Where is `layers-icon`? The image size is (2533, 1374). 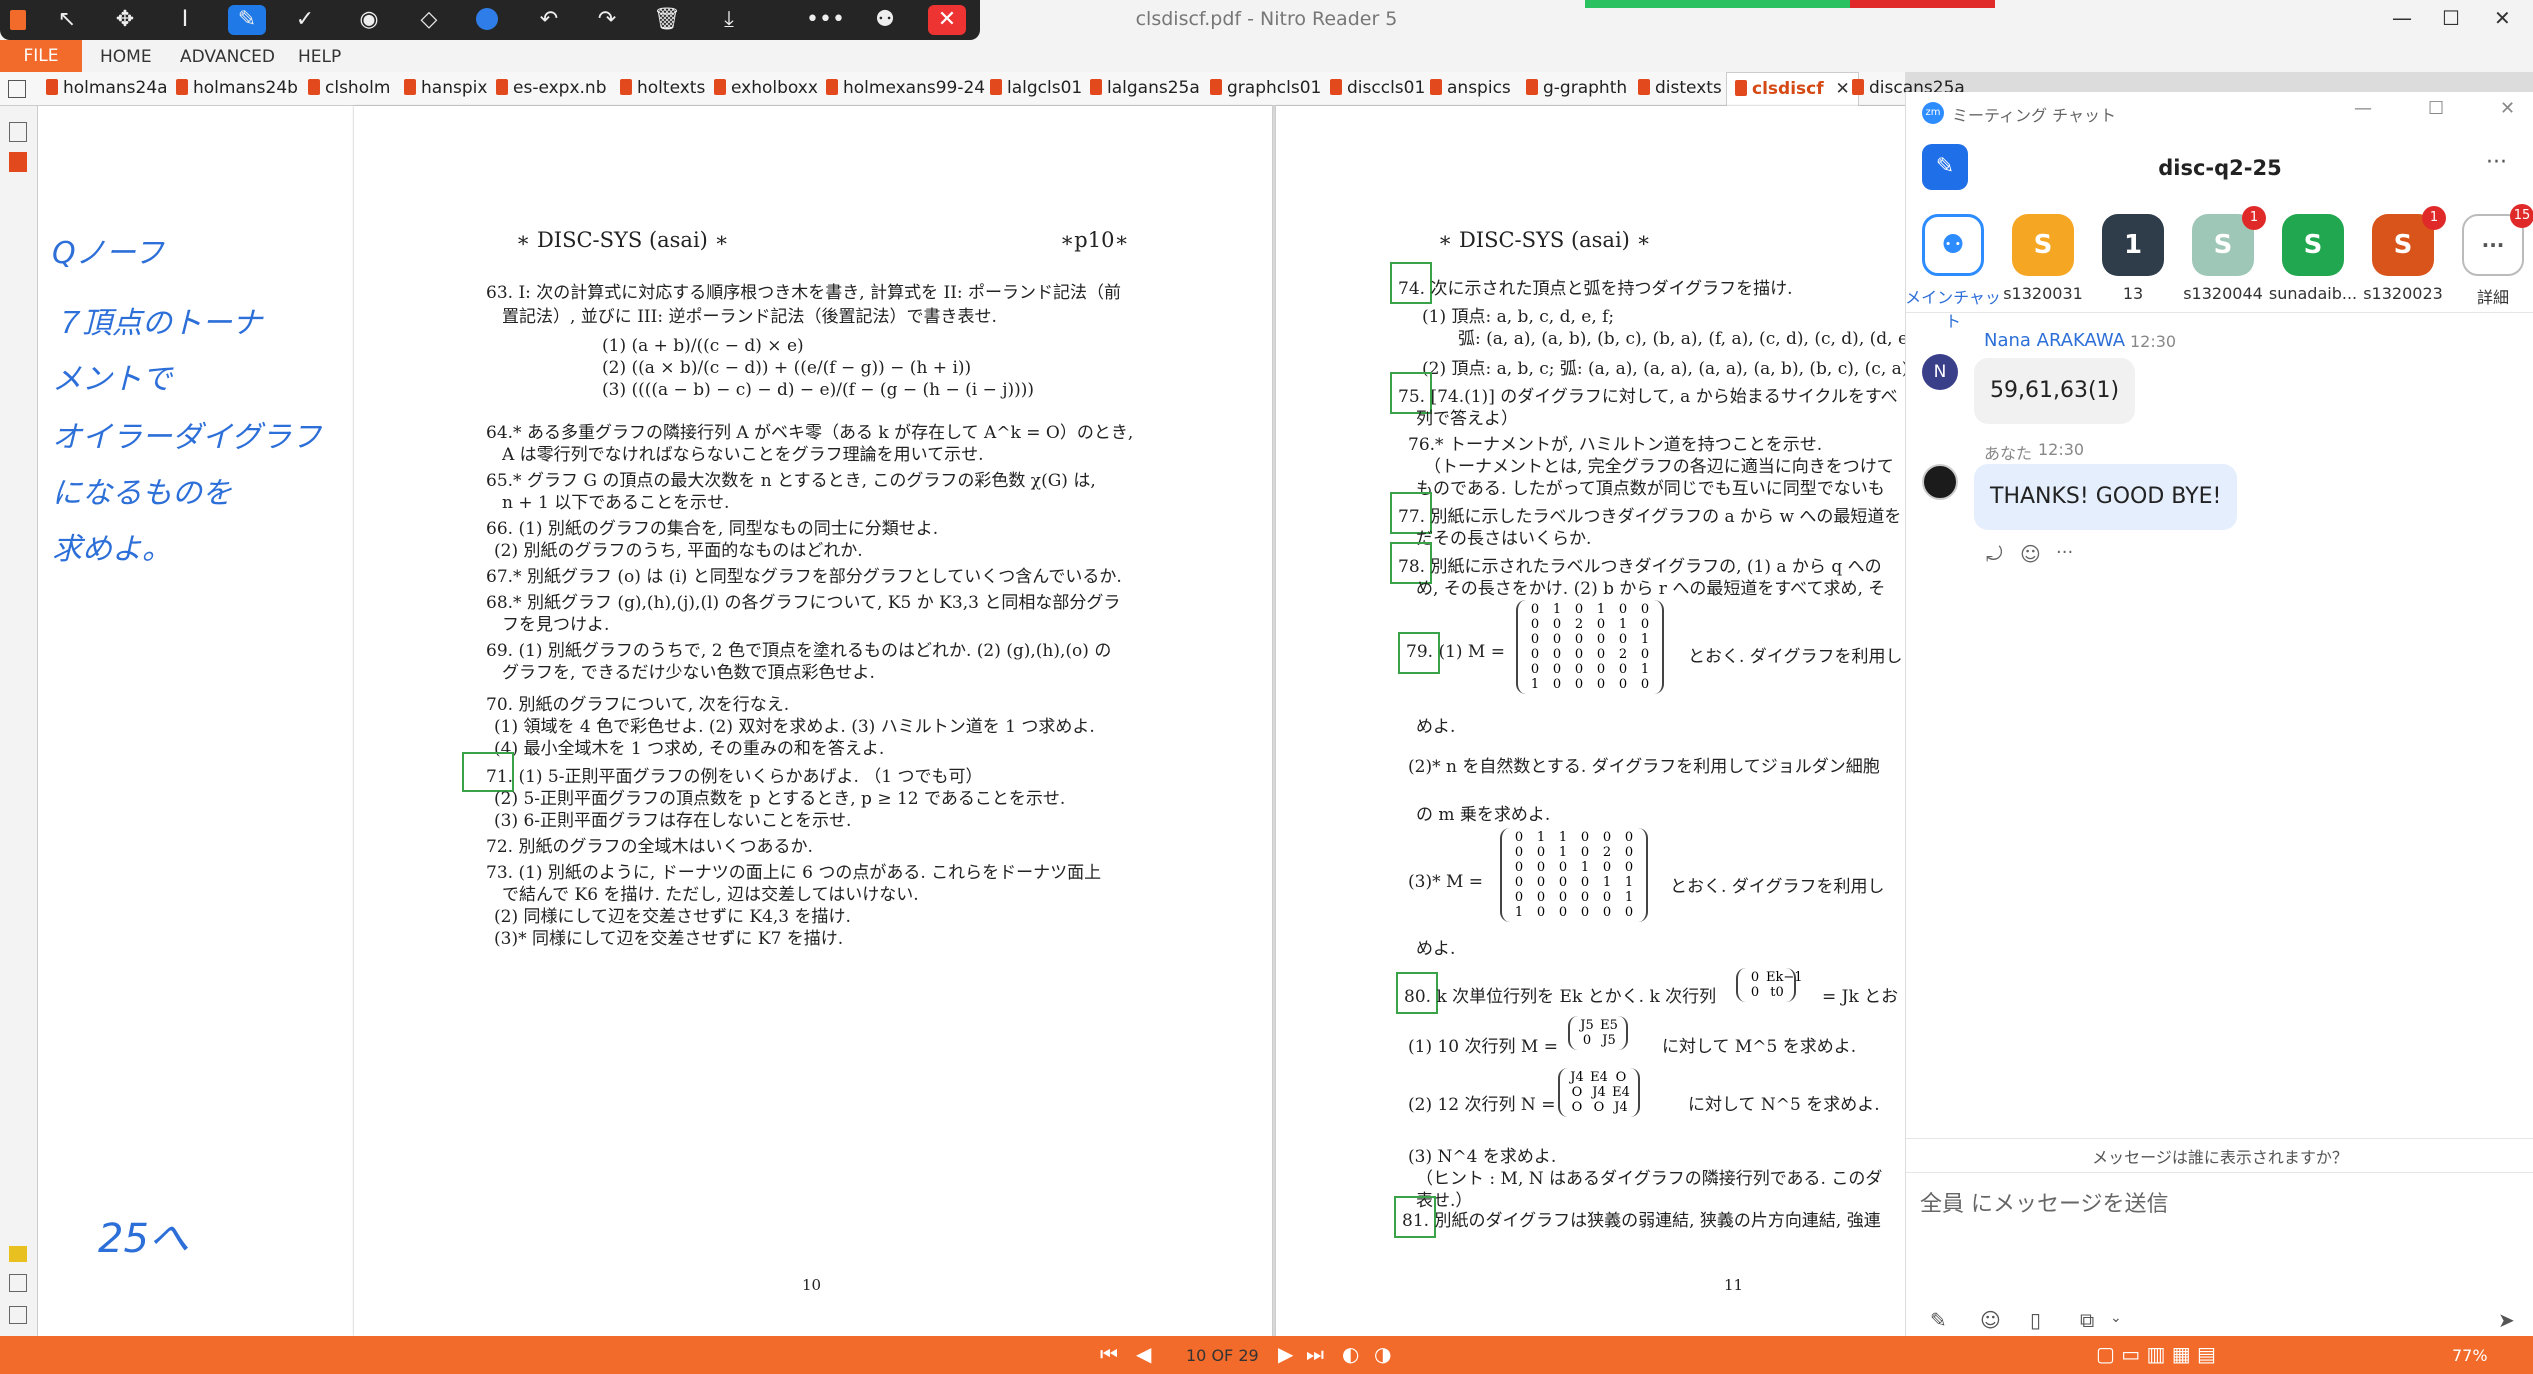 layers-icon is located at coordinates (18, 1315).